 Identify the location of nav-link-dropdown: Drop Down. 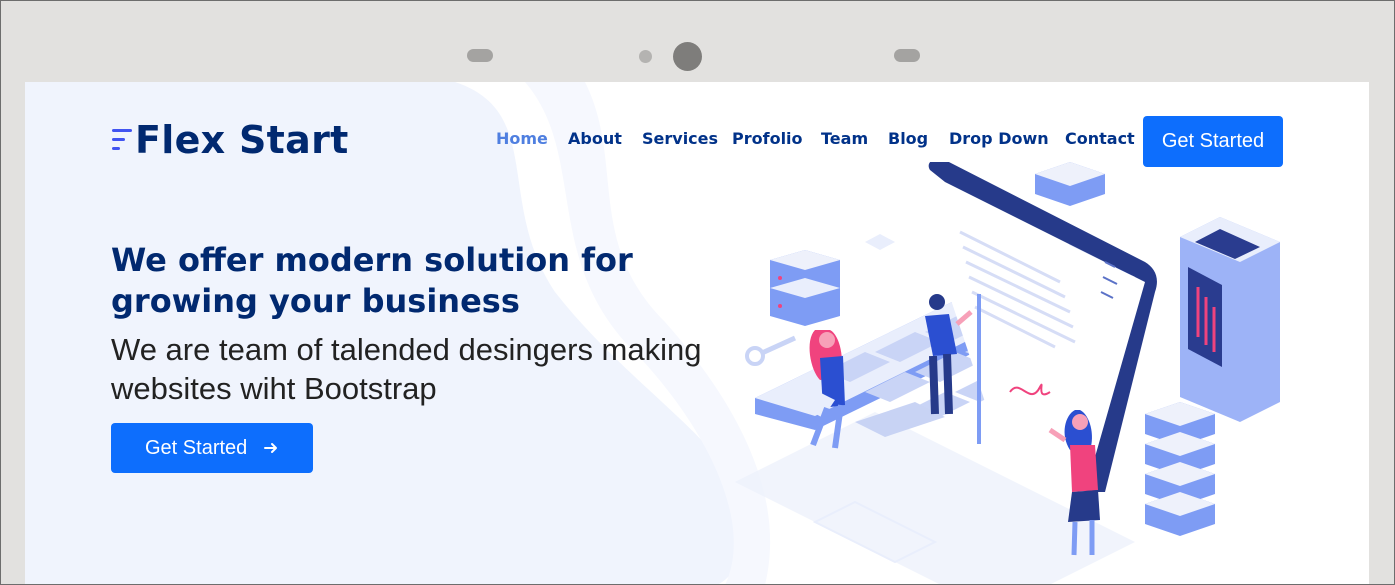
(999, 139).